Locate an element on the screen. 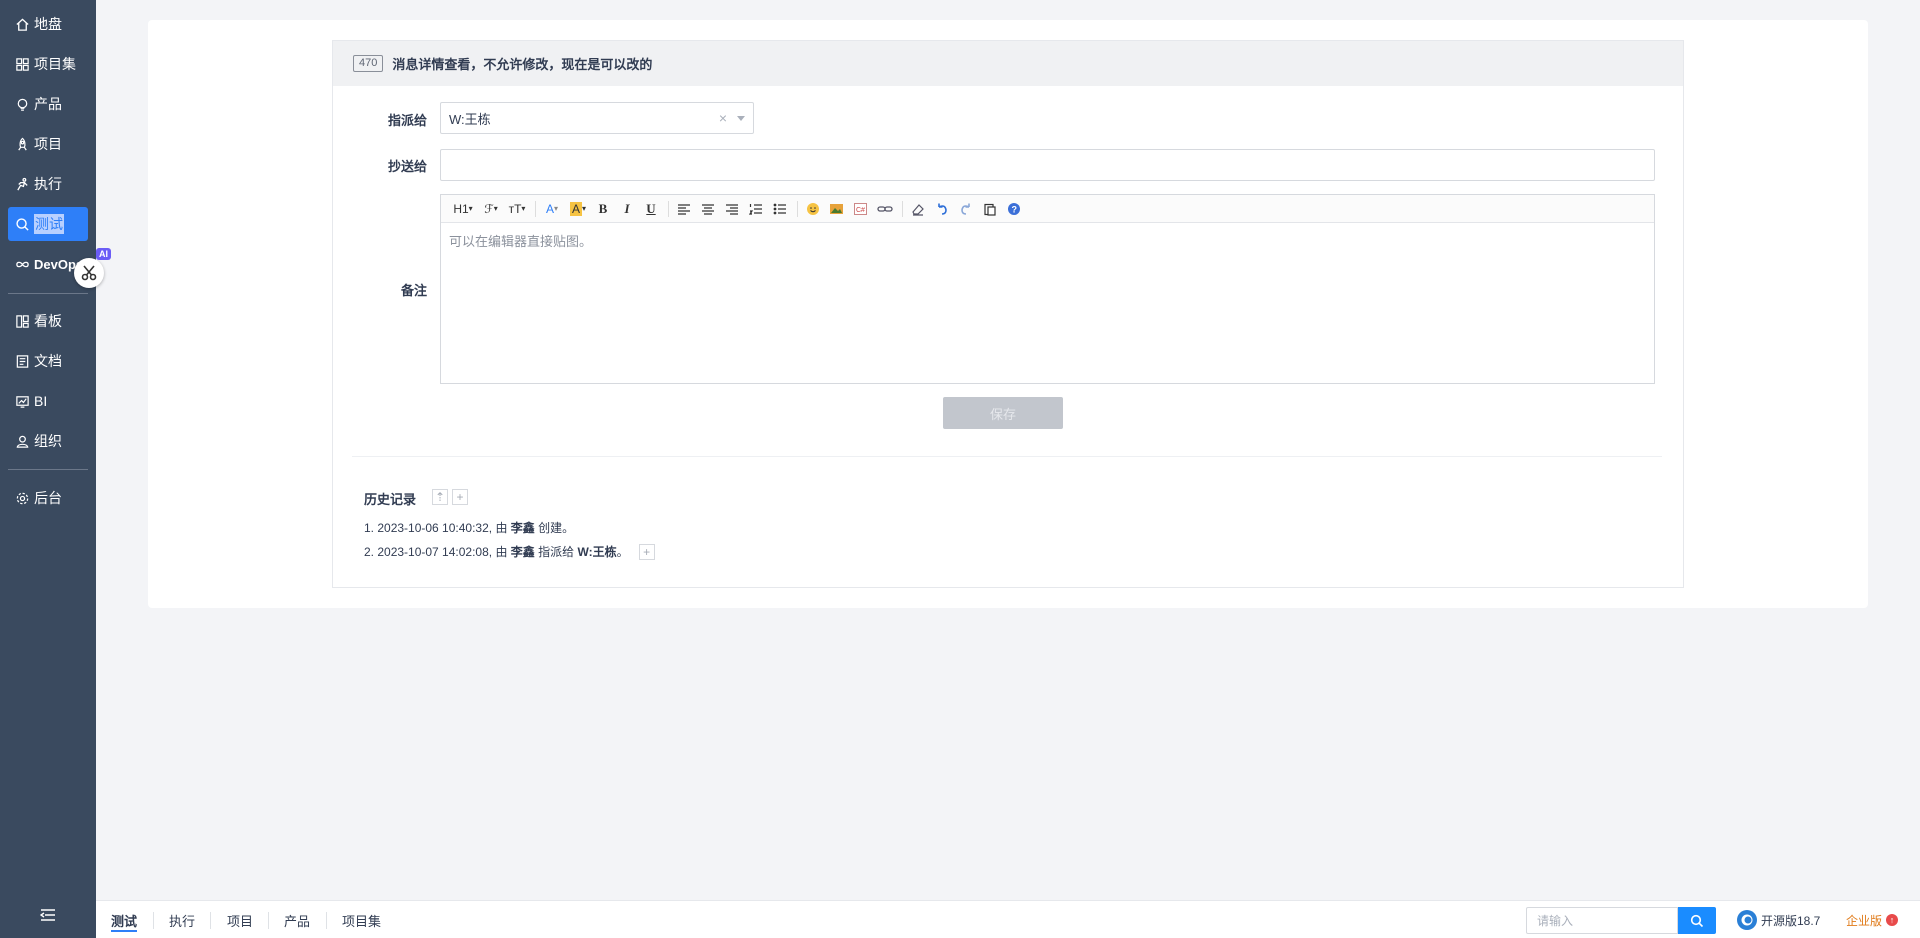 This screenshot has height=938, width=1920. home-icon is located at coordinates (22, 24).